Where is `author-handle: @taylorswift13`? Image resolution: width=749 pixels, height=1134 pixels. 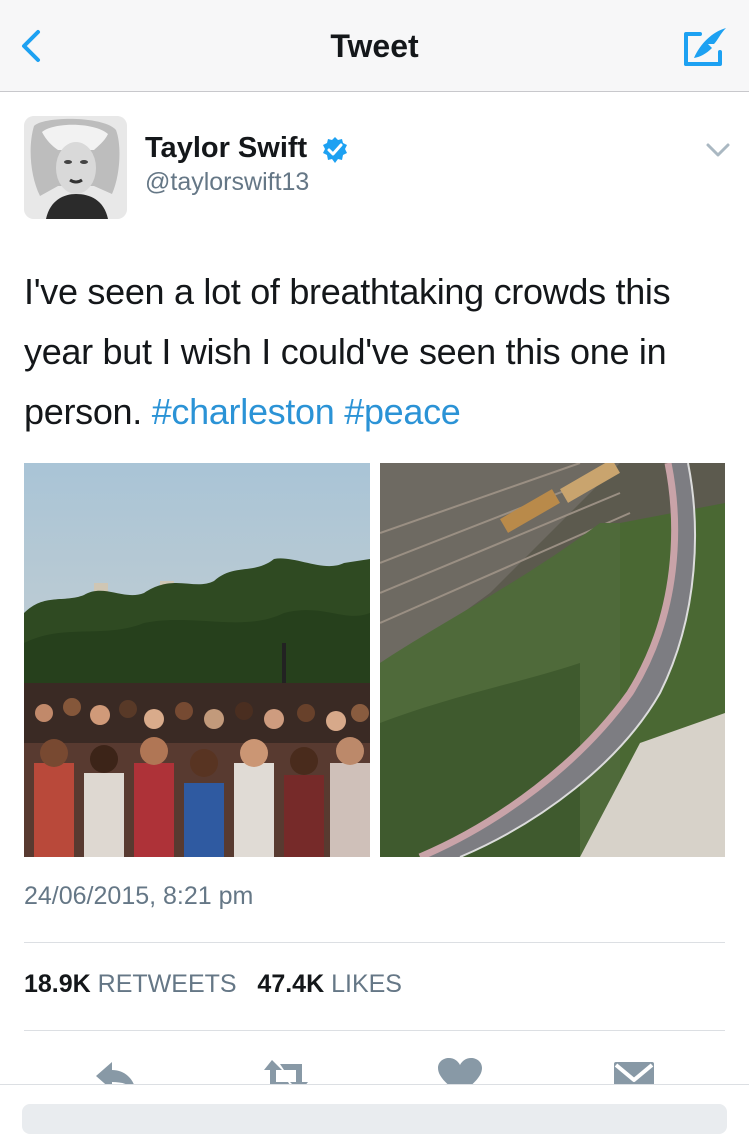 author-handle: @taylorswift13 is located at coordinates (227, 182).